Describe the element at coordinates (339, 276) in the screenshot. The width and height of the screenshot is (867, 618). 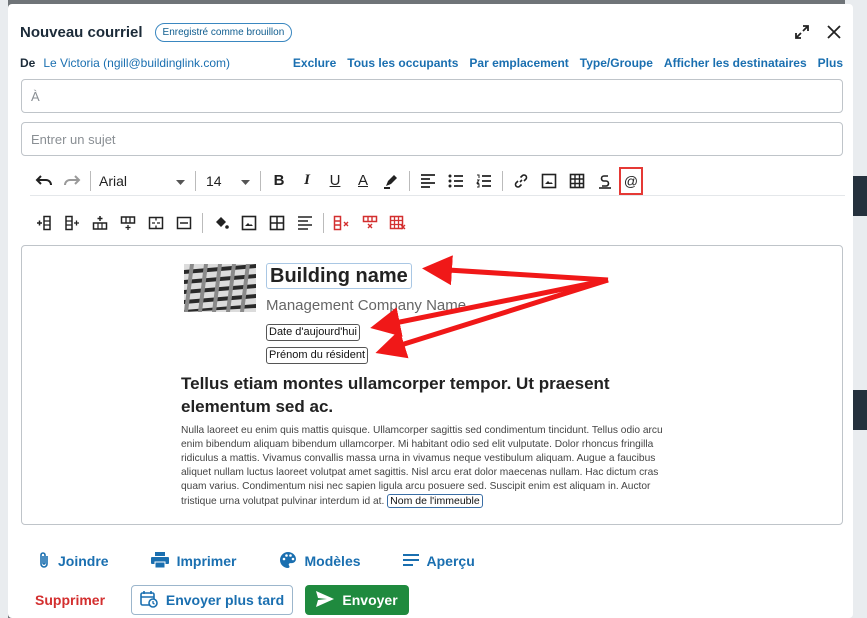
I see `building-name-placeholder: Building name` at that location.